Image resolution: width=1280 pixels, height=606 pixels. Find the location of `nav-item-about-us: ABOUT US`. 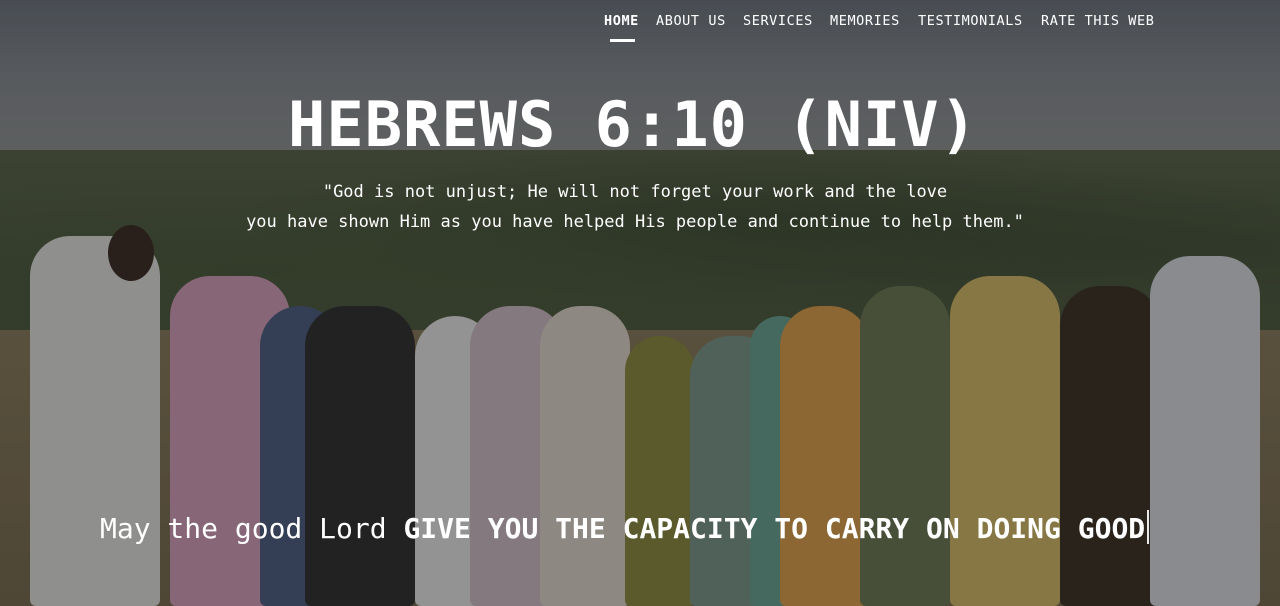

nav-item-about-us: ABOUT US is located at coordinates (691, 21).